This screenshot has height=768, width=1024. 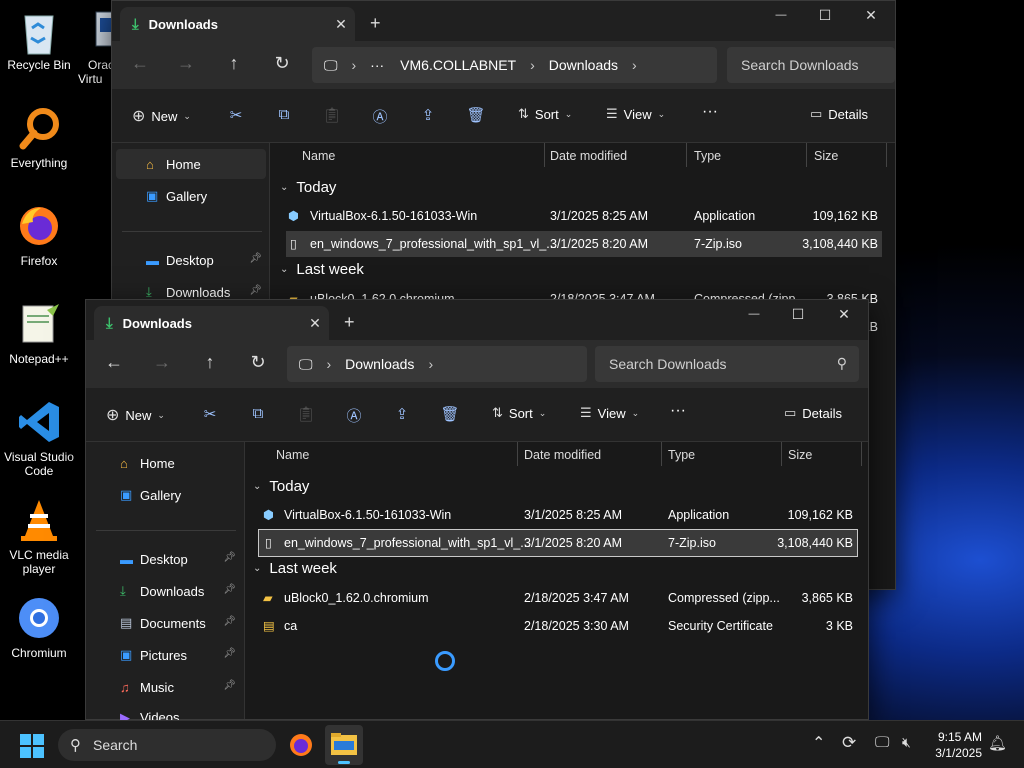 What do you see at coordinates (39, 439) in the screenshot?
I see `desktop-icon-vscode: Visual Studio Code` at bounding box center [39, 439].